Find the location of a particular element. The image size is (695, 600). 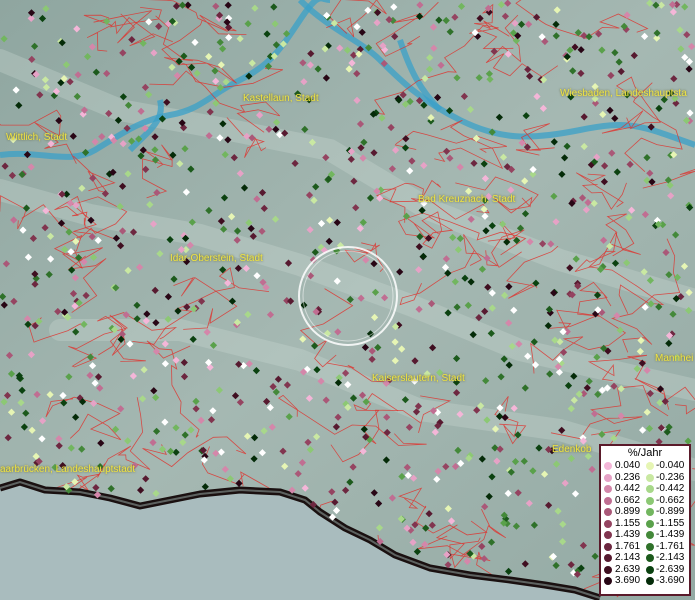

legend-row: 0.899 -0.899 is located at coordinates (647, 513).